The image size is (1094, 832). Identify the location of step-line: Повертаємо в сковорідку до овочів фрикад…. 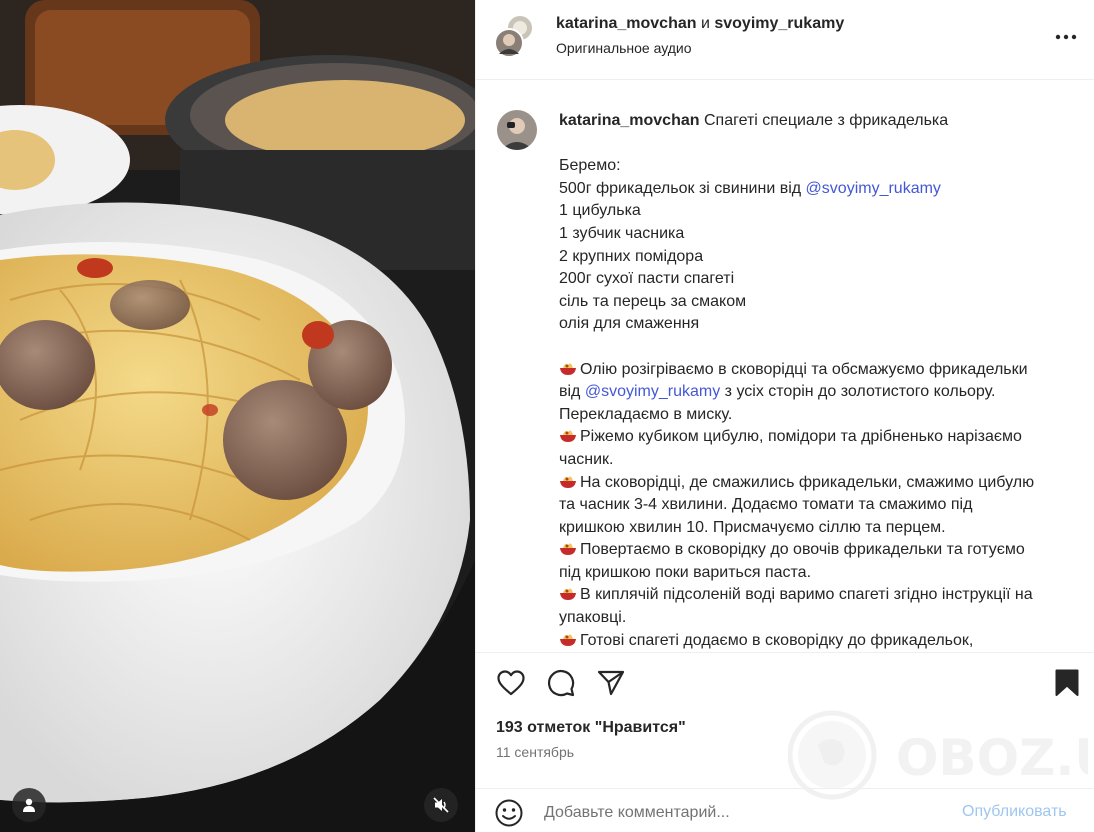
(821, 550).